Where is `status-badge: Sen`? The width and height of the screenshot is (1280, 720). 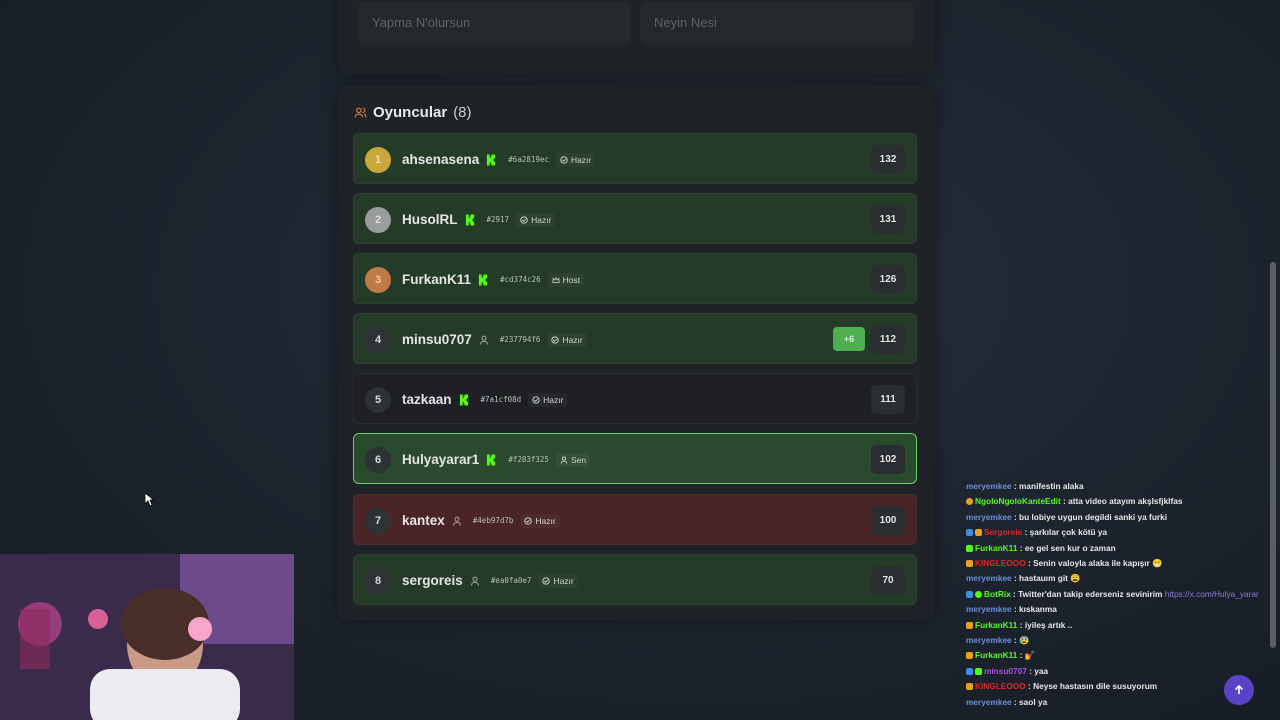 status-badge: Sen is located at coordinates (573, 459).